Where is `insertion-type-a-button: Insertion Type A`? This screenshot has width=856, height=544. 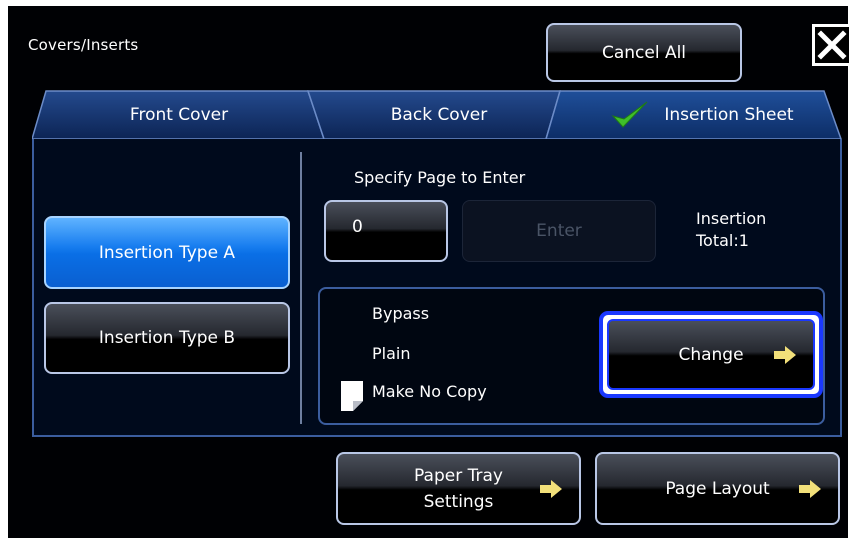
insertion-type-a-button: Insertion Type A is located at coordinates (167, 252).